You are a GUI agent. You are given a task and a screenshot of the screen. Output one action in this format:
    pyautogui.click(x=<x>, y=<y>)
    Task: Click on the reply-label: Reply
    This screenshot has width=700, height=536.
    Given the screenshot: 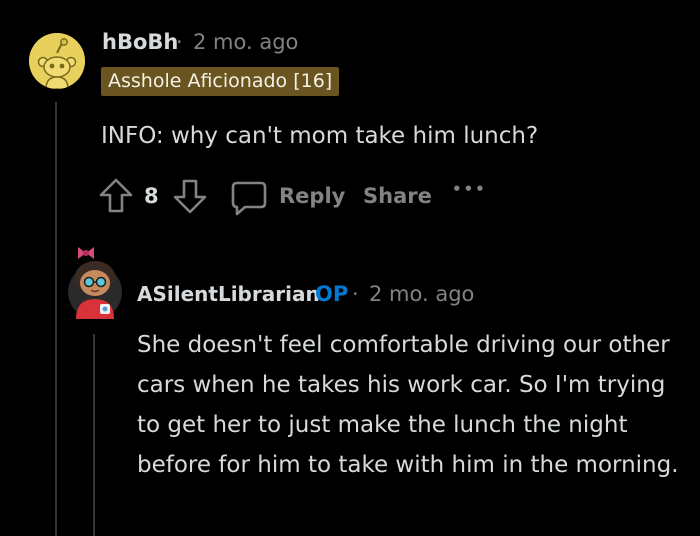 What is the action you would take?
    pyautogui.click(x=312, y=196)
    